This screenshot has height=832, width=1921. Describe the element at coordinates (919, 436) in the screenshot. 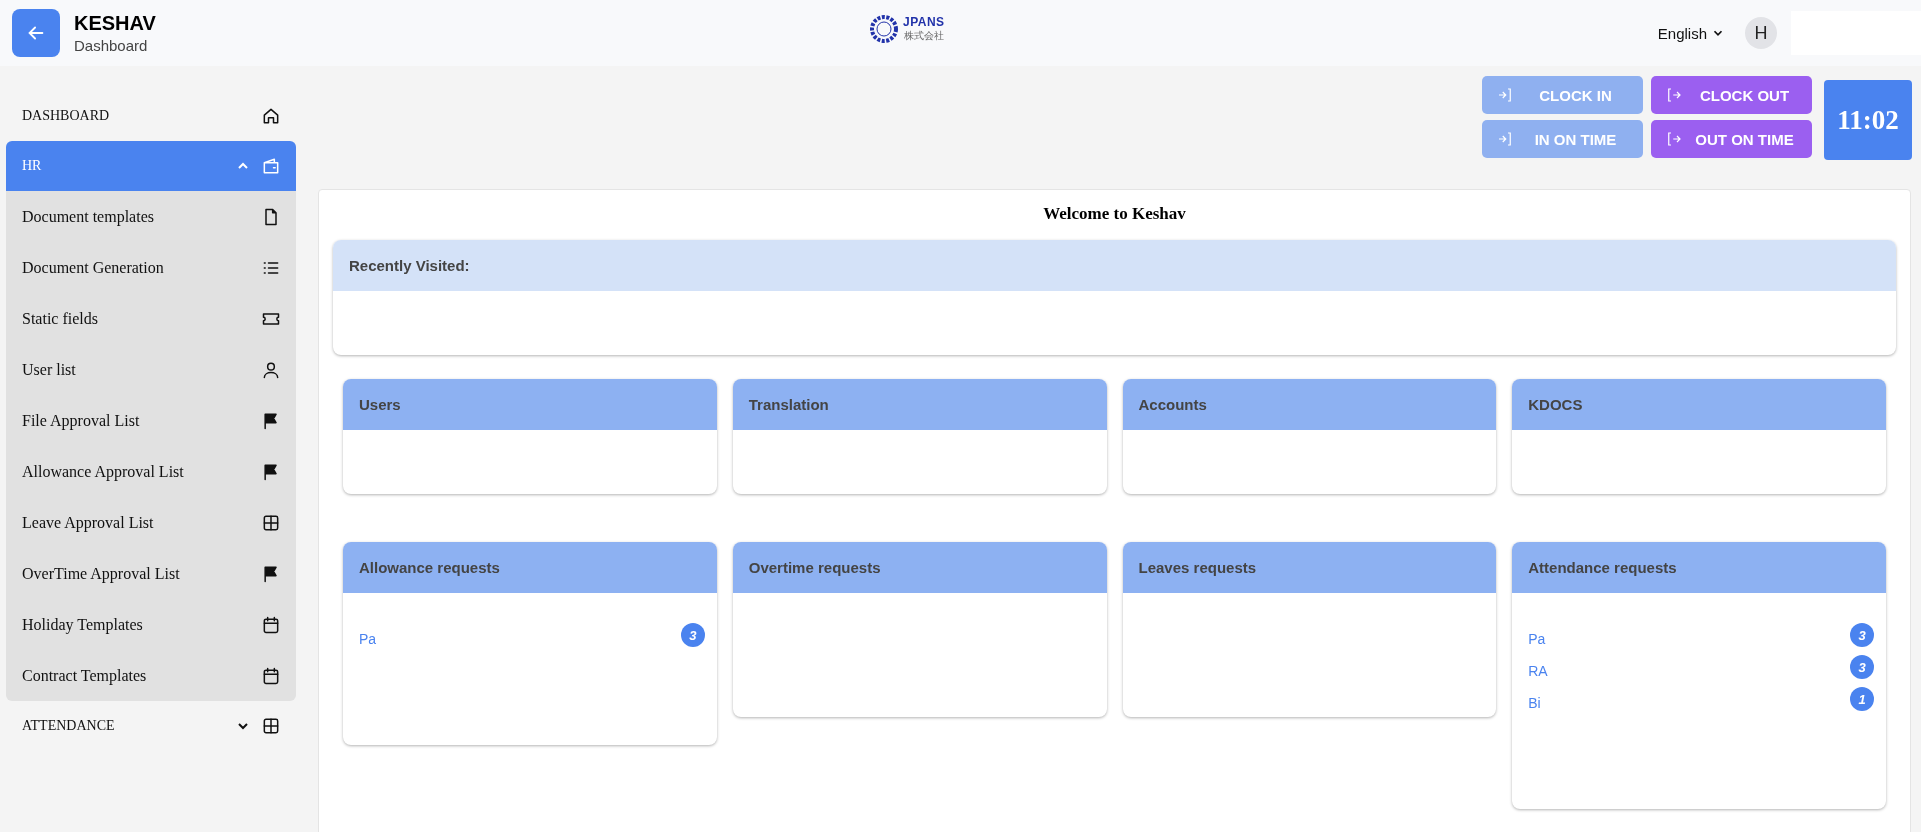

I see `module-card: Translation` at that location.